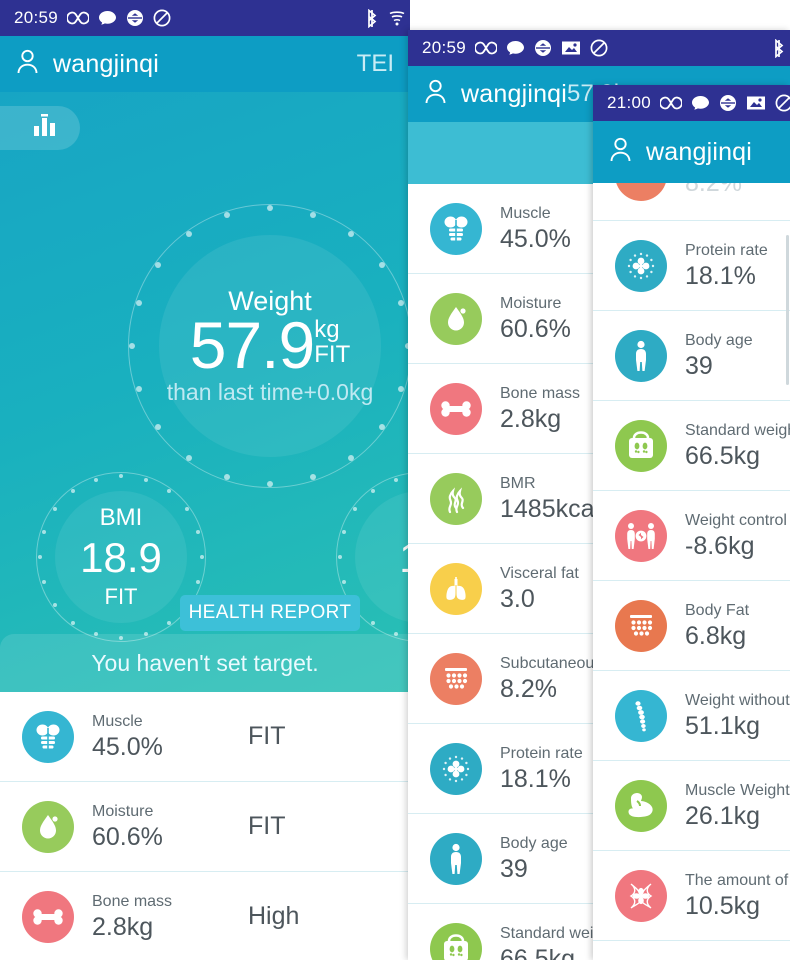 This screenshot has width=790, height=960. Describe the element at coordinates (205, 64) in the screenshot. I see `app-bar: wangjinqi TEI` at that location.